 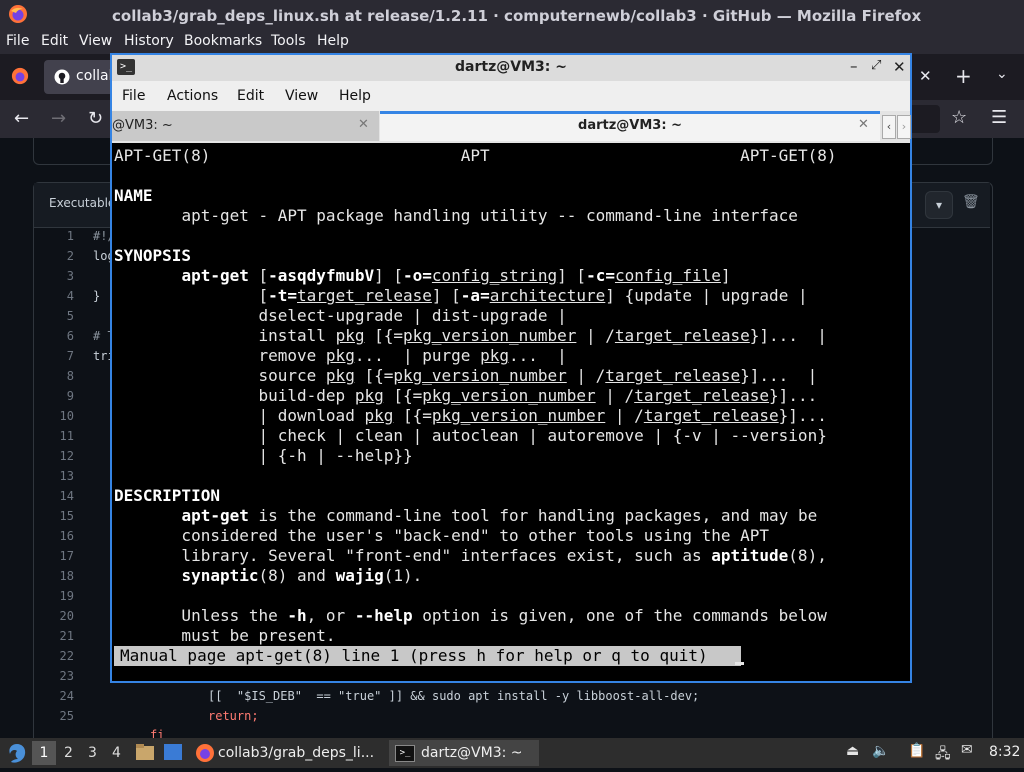 What do you see at coordinates (192, 96) in the screenshot?
I see `terminal-menu-actions: Actions` at bounding box center [192, 96].